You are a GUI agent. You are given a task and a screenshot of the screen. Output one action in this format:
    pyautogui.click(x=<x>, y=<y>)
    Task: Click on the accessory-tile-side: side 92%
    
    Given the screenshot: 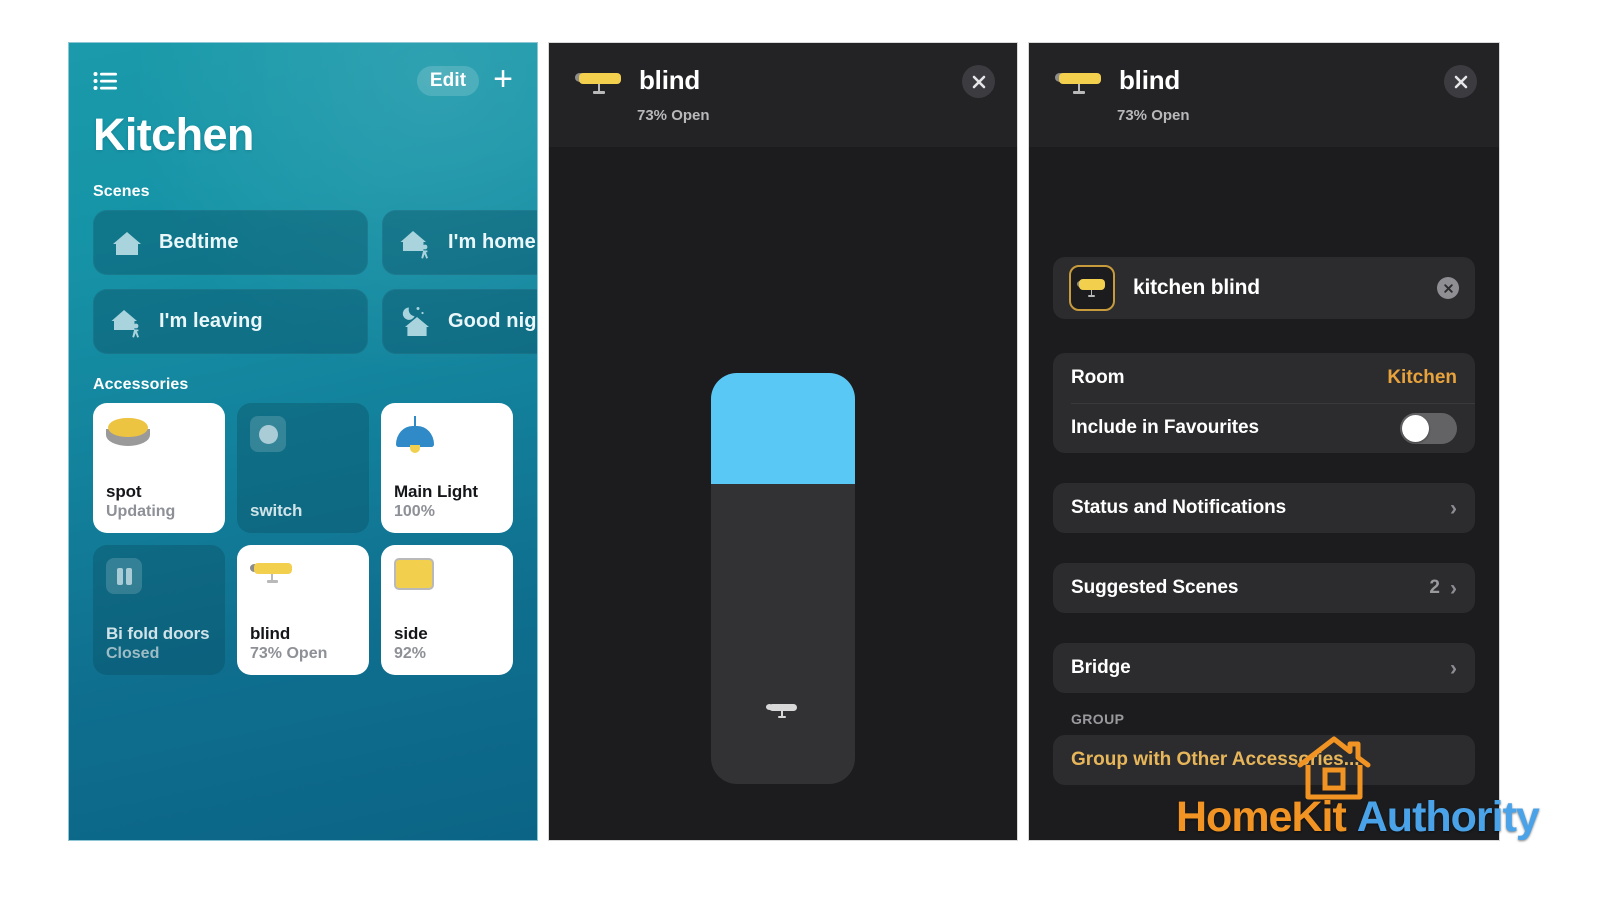 What is the action you would take?
    pyautogui.click(x=447, y=610)
    